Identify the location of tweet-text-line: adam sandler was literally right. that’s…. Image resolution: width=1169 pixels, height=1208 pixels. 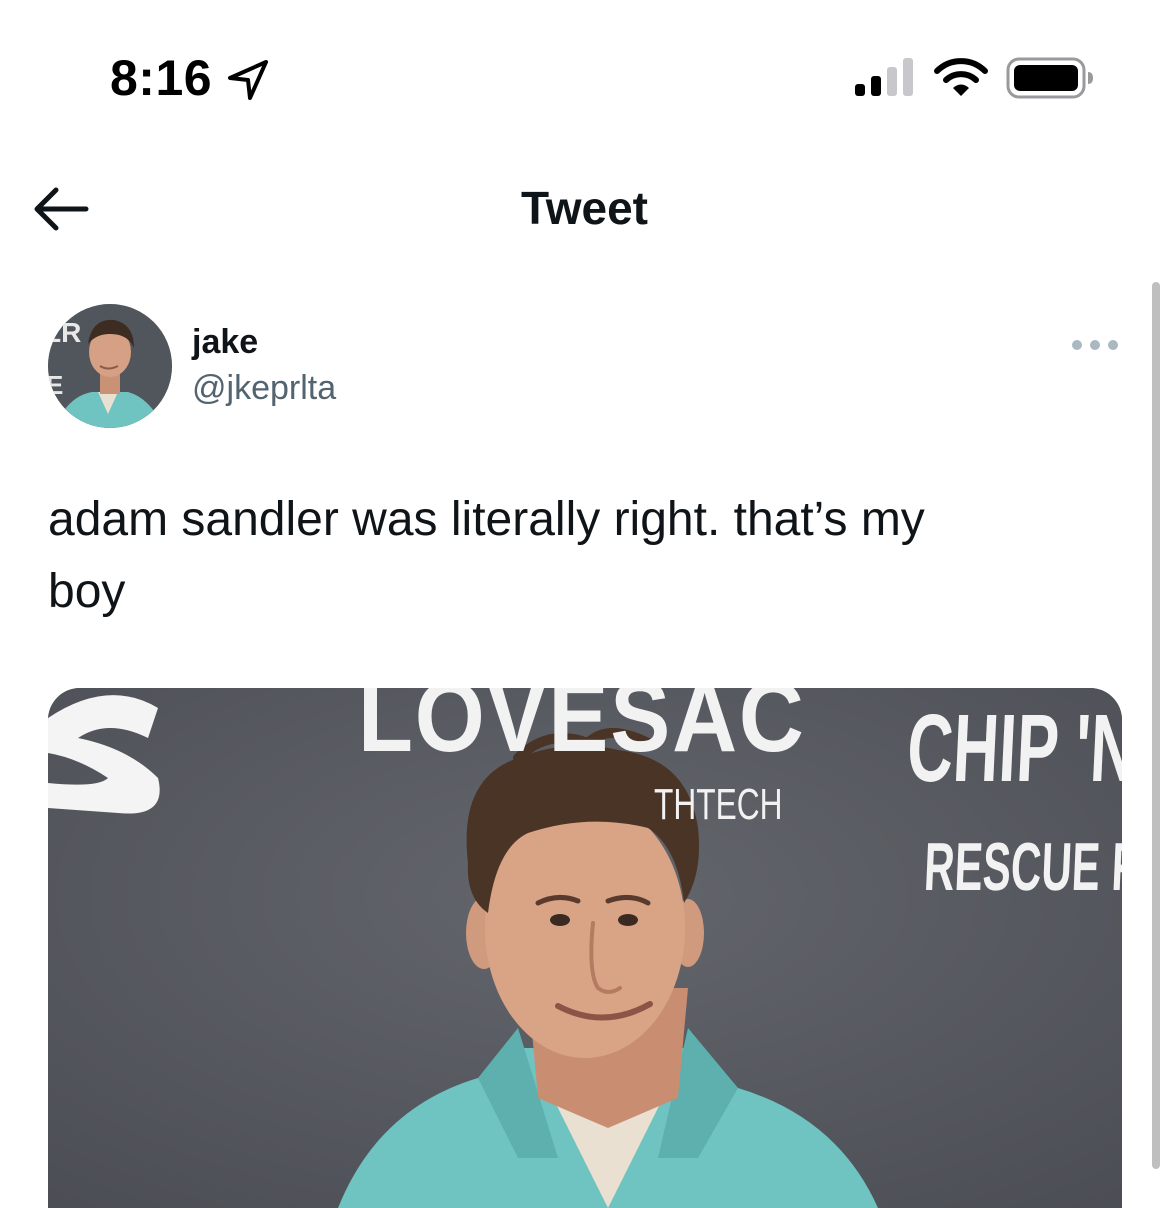
(486, 519).